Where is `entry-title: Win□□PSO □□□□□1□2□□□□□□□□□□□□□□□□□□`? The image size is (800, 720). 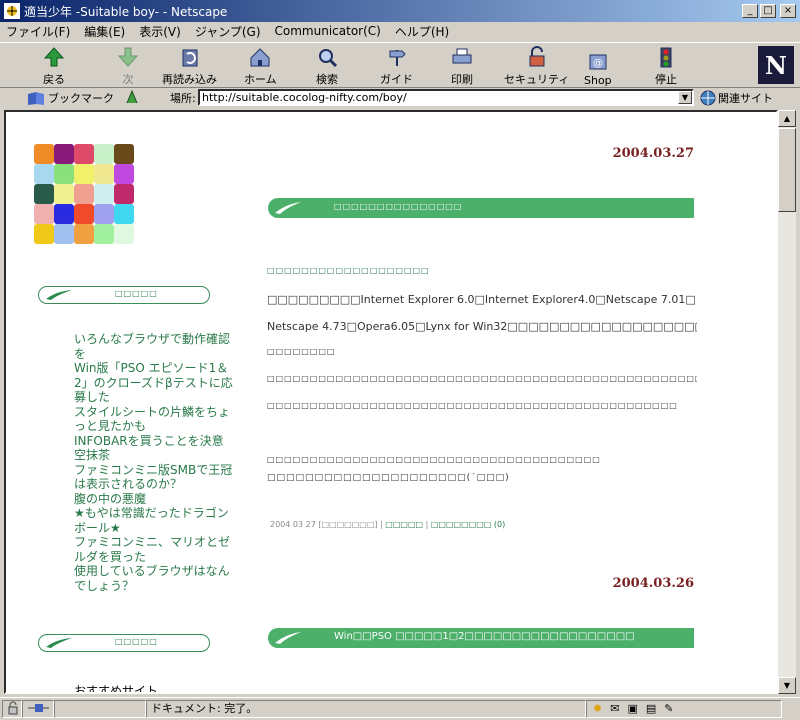
entry-title: Win□□PSO □□□□□1□2□□□□□□□□□□□□□□□□□□ is located at coordinates (484, 636).